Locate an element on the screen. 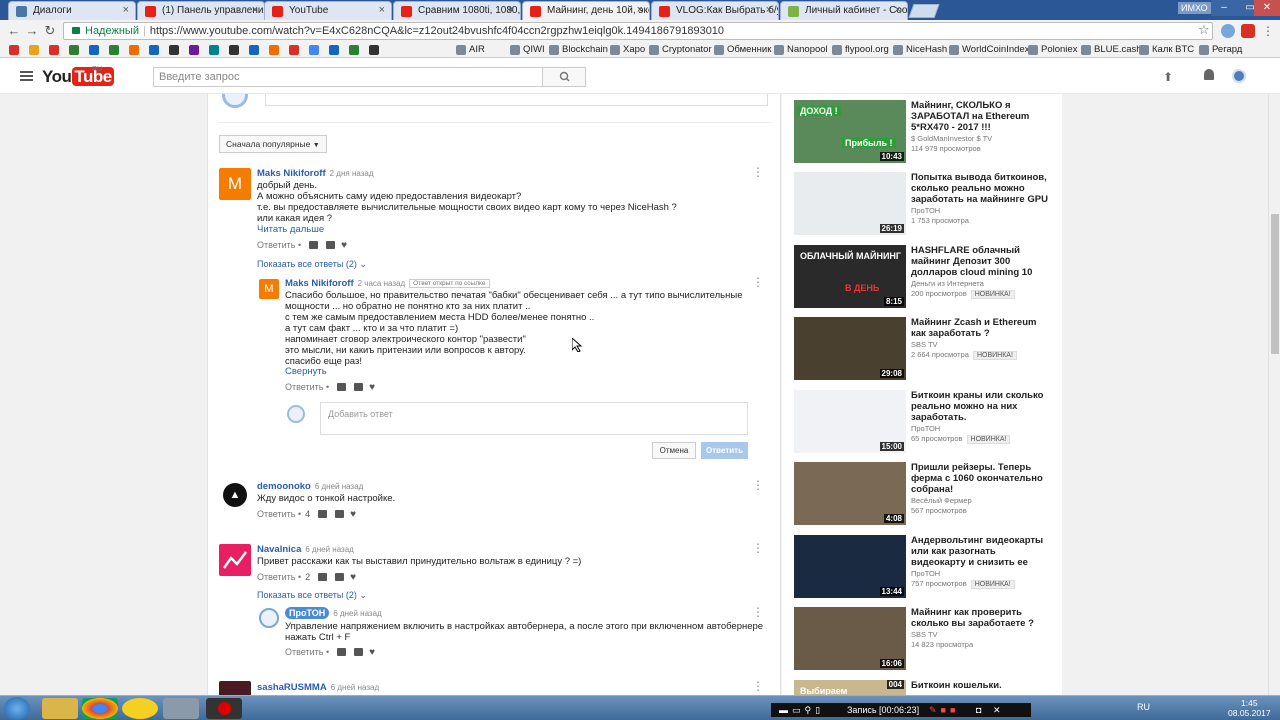 The height and width of the screenshot is (720, 1280). comment-author: sashaRUSMMA is located at coordinates (292, 687).